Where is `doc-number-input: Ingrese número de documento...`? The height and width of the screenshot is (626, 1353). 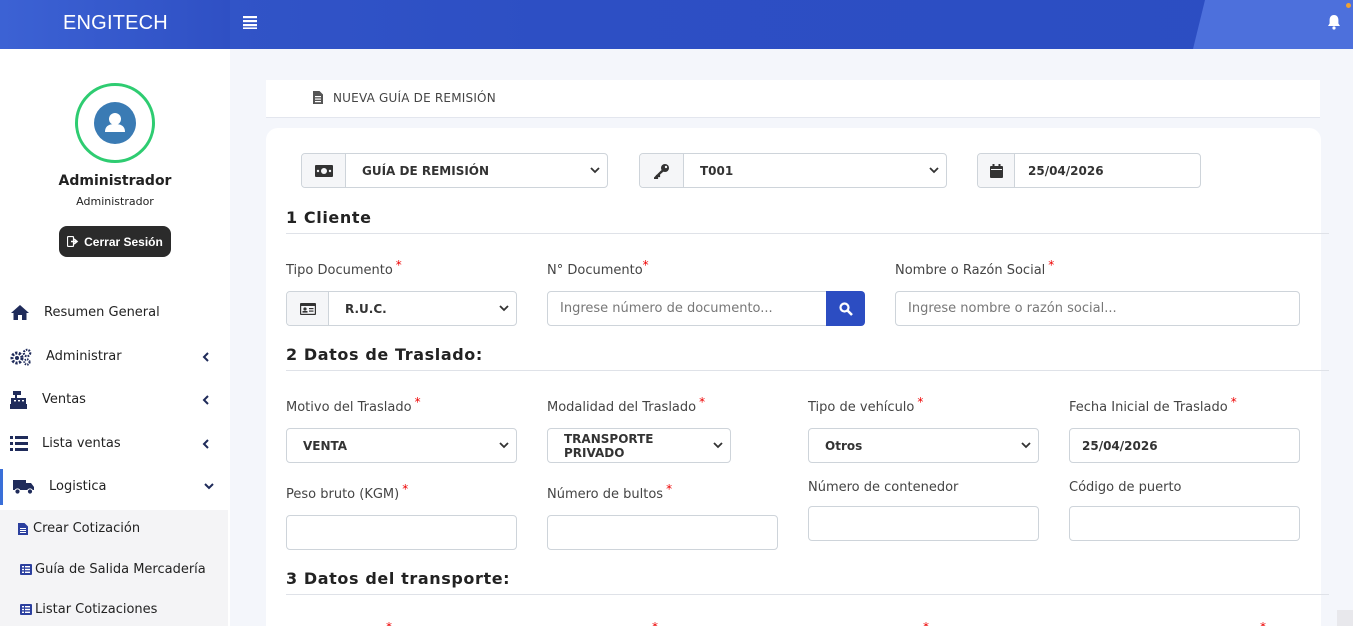
doc-number-input: Ingrese número de documento... is located at coordinates (687, 308).